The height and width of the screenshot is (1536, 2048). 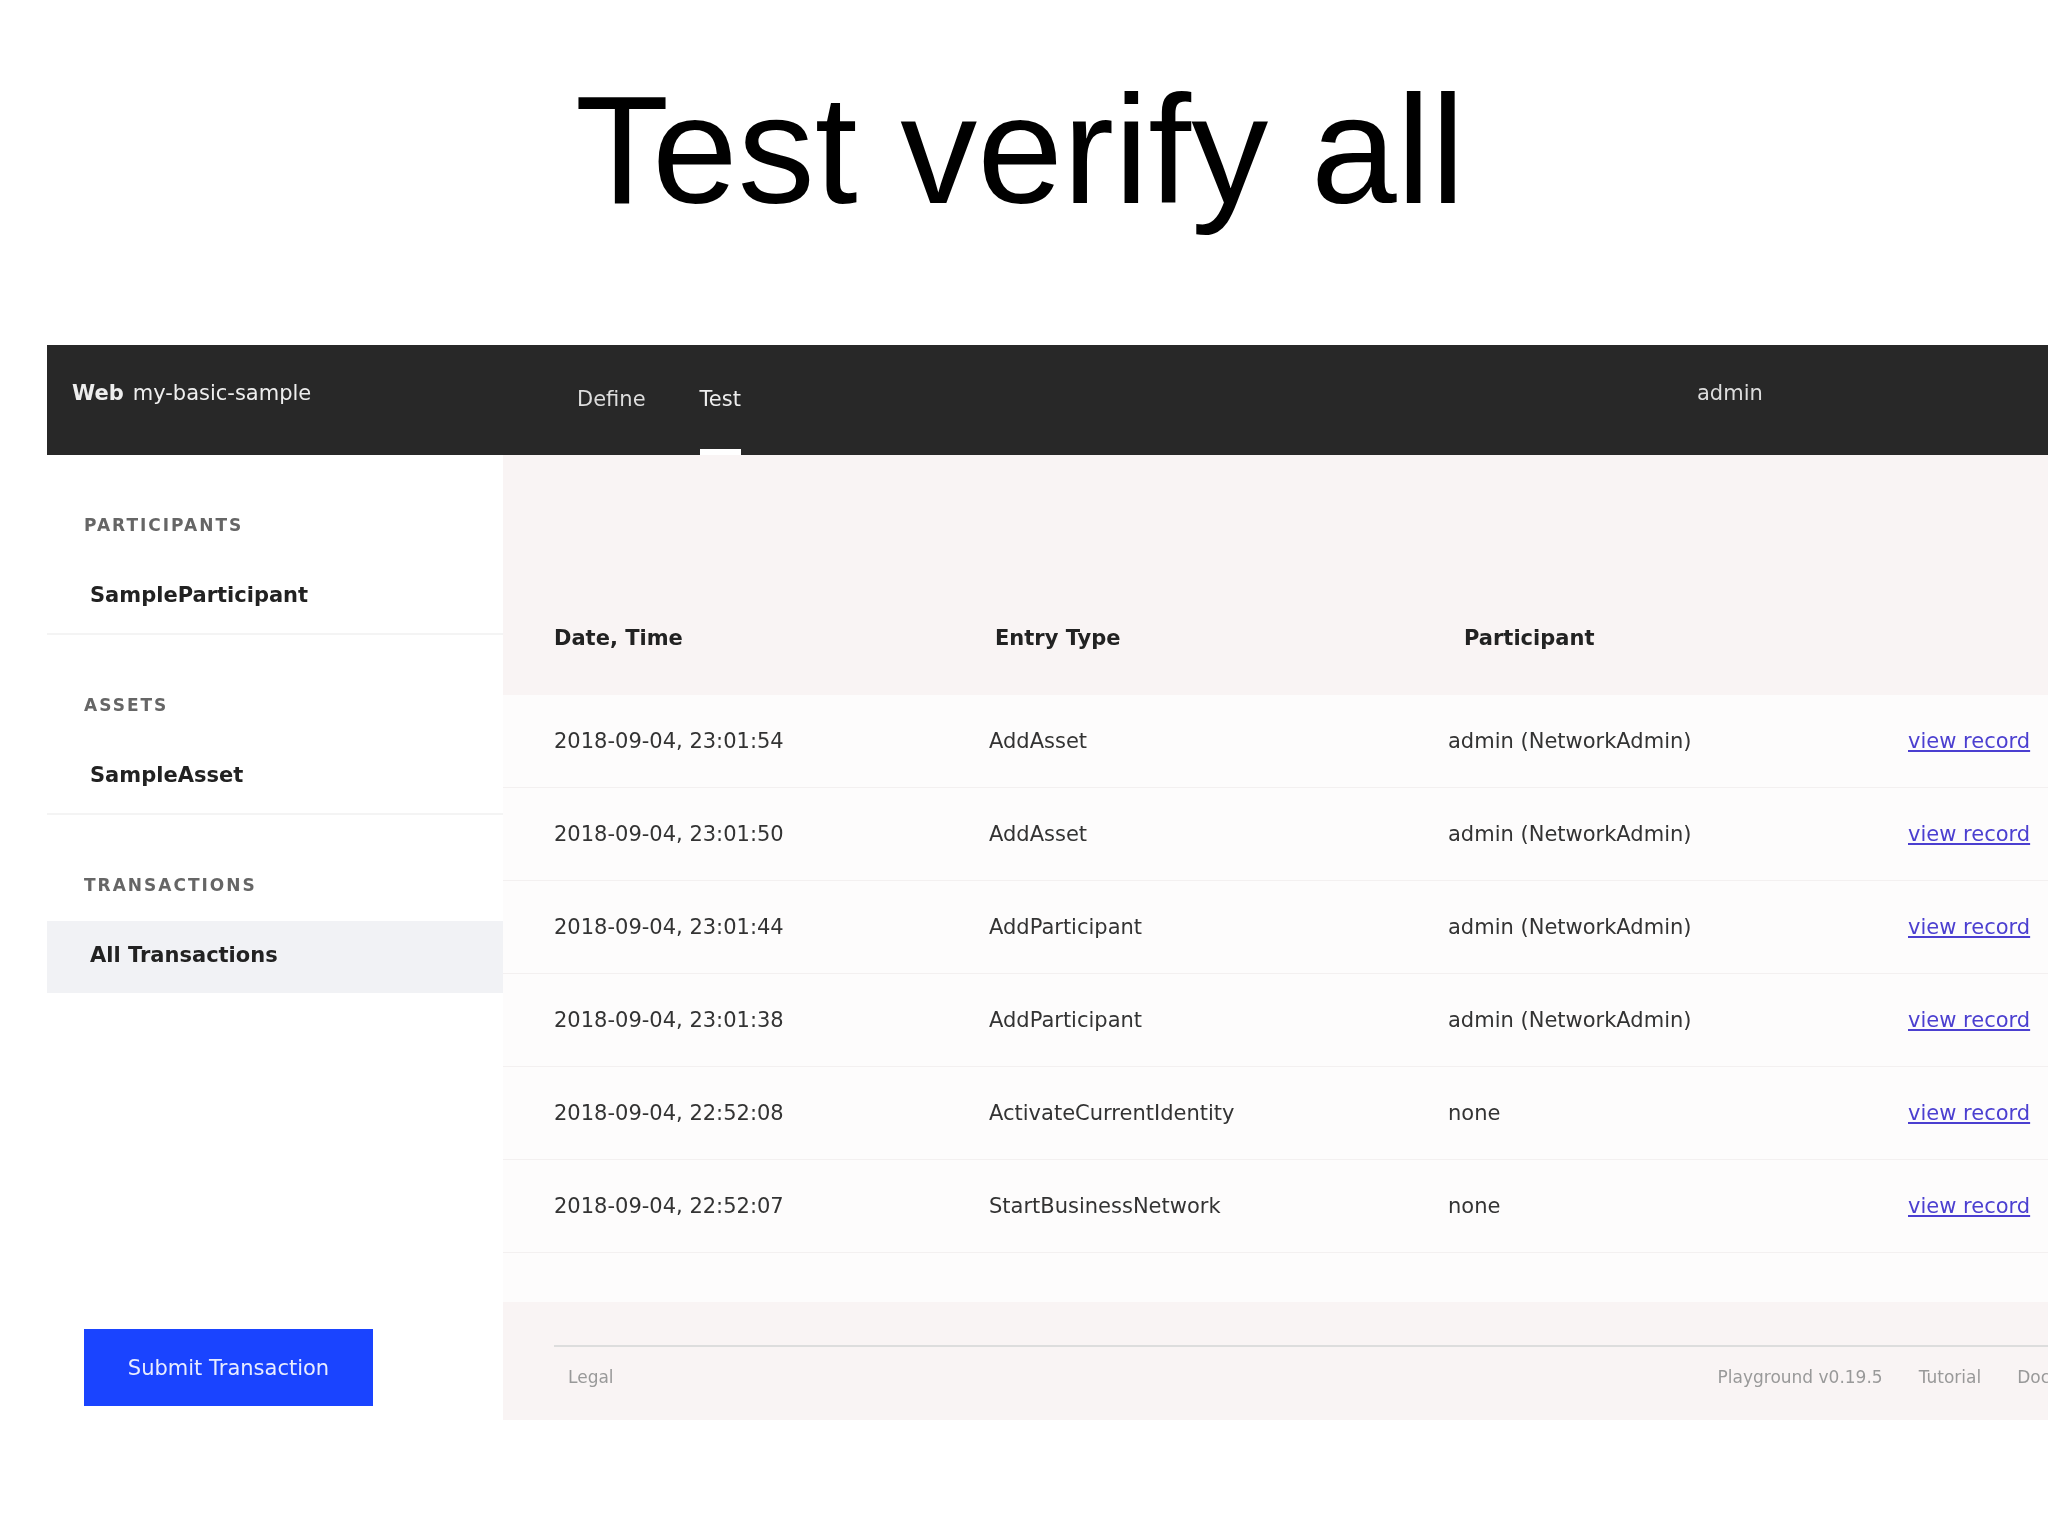 What do you see at coordinates (669, 834) in the screenshot?
I see `table-cell-text: 2018-09-04, 23:01:50` at bounding box center [669, 834].